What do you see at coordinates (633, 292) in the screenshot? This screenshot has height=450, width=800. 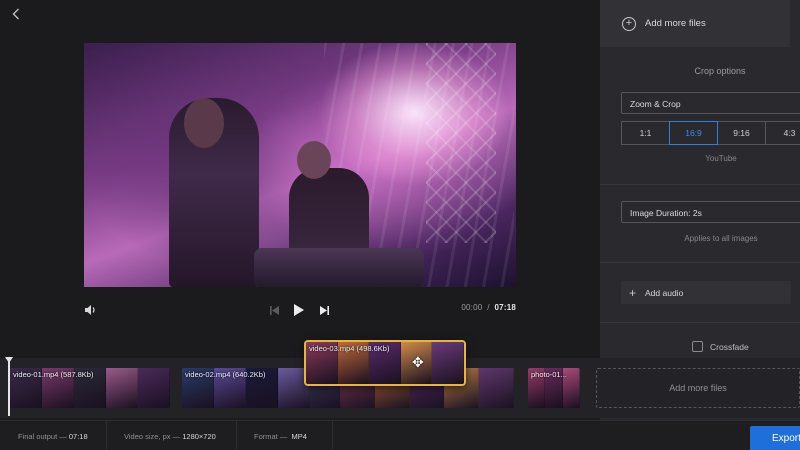 I see `plus-icon: +` at bounding box center [633, 292].